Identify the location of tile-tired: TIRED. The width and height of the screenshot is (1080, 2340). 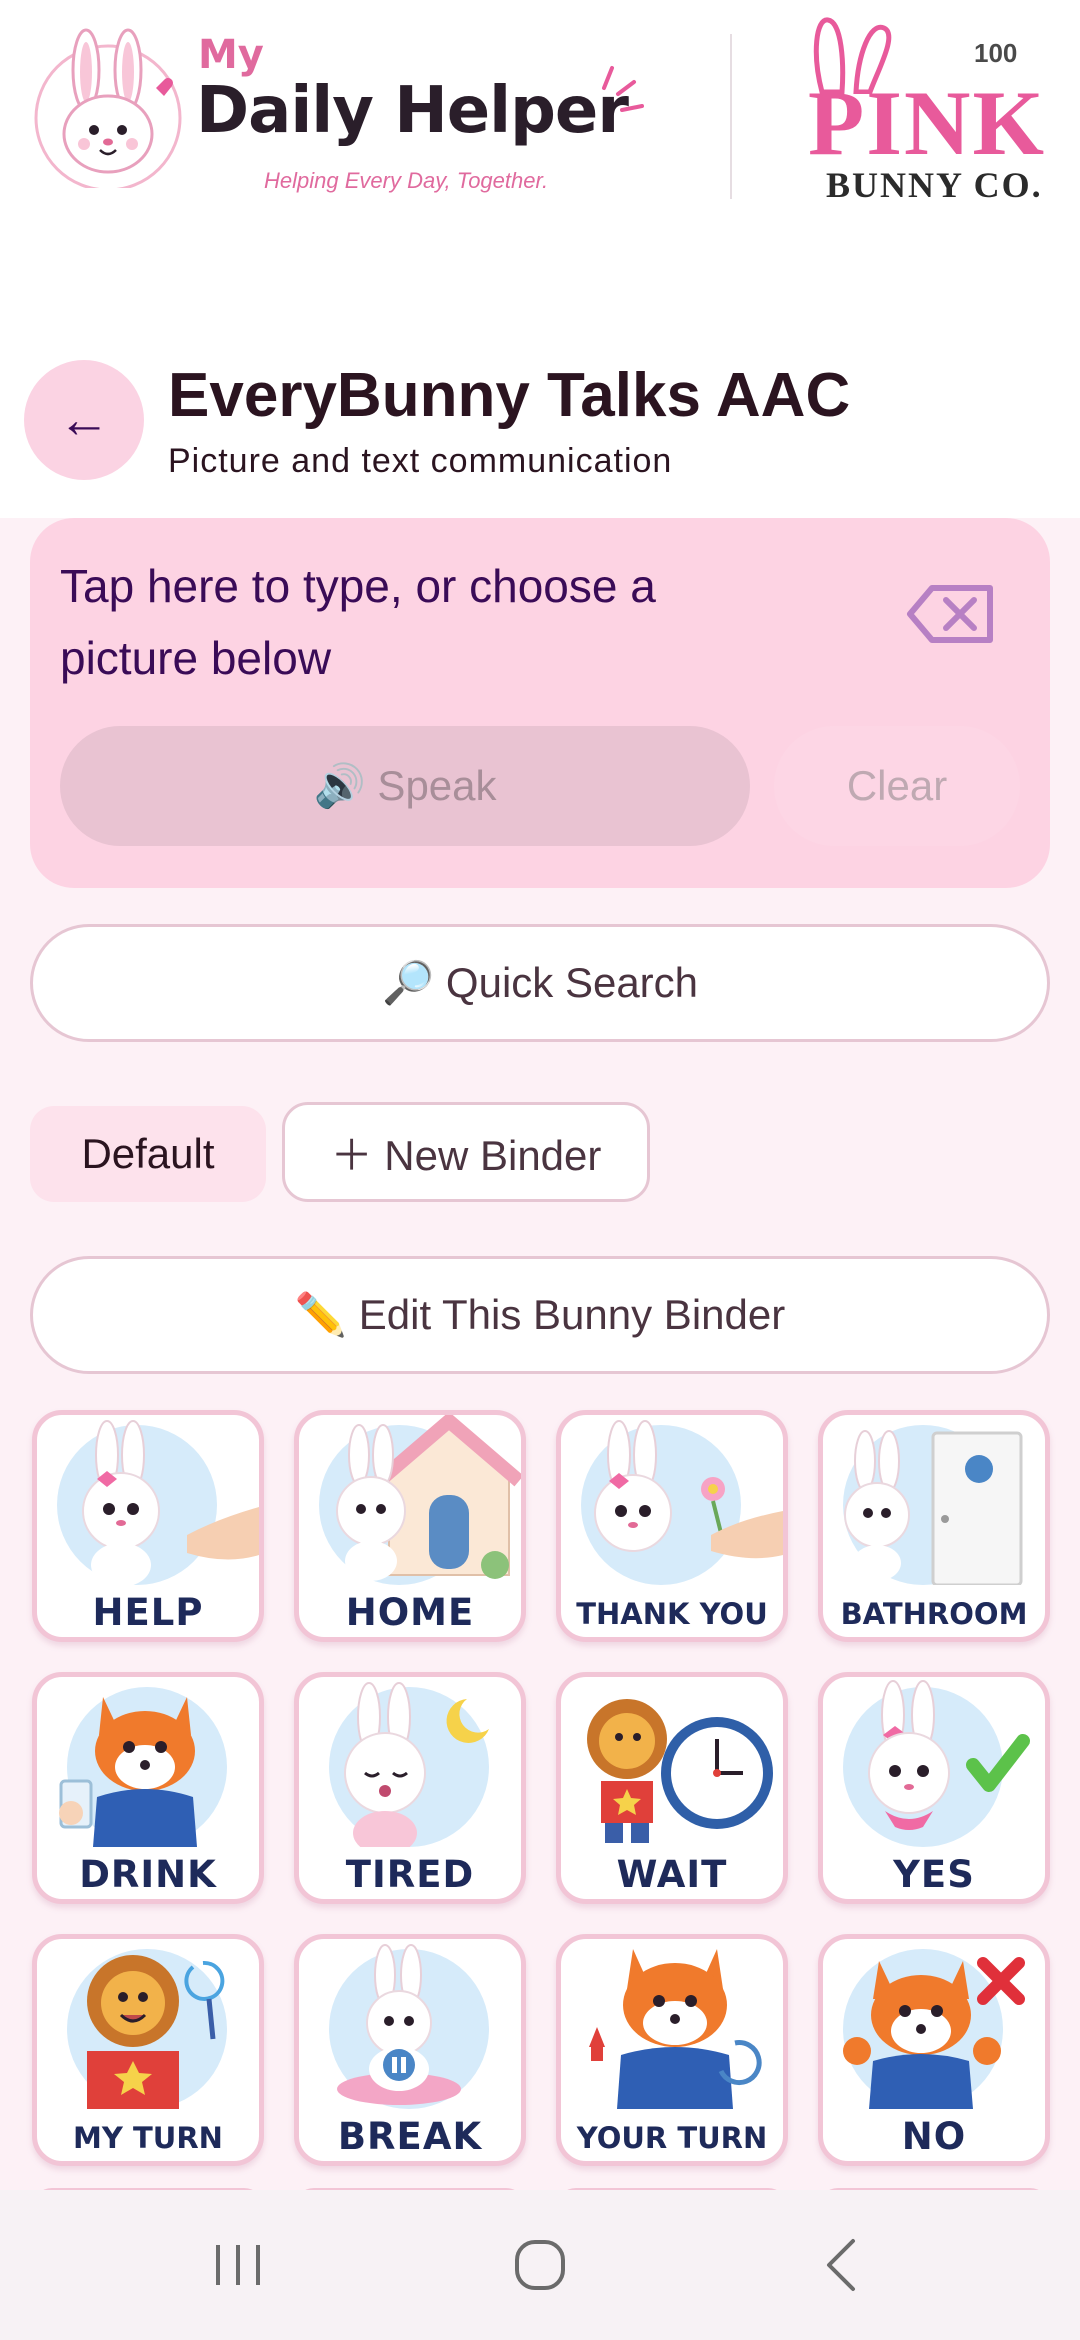
(410, 1788).